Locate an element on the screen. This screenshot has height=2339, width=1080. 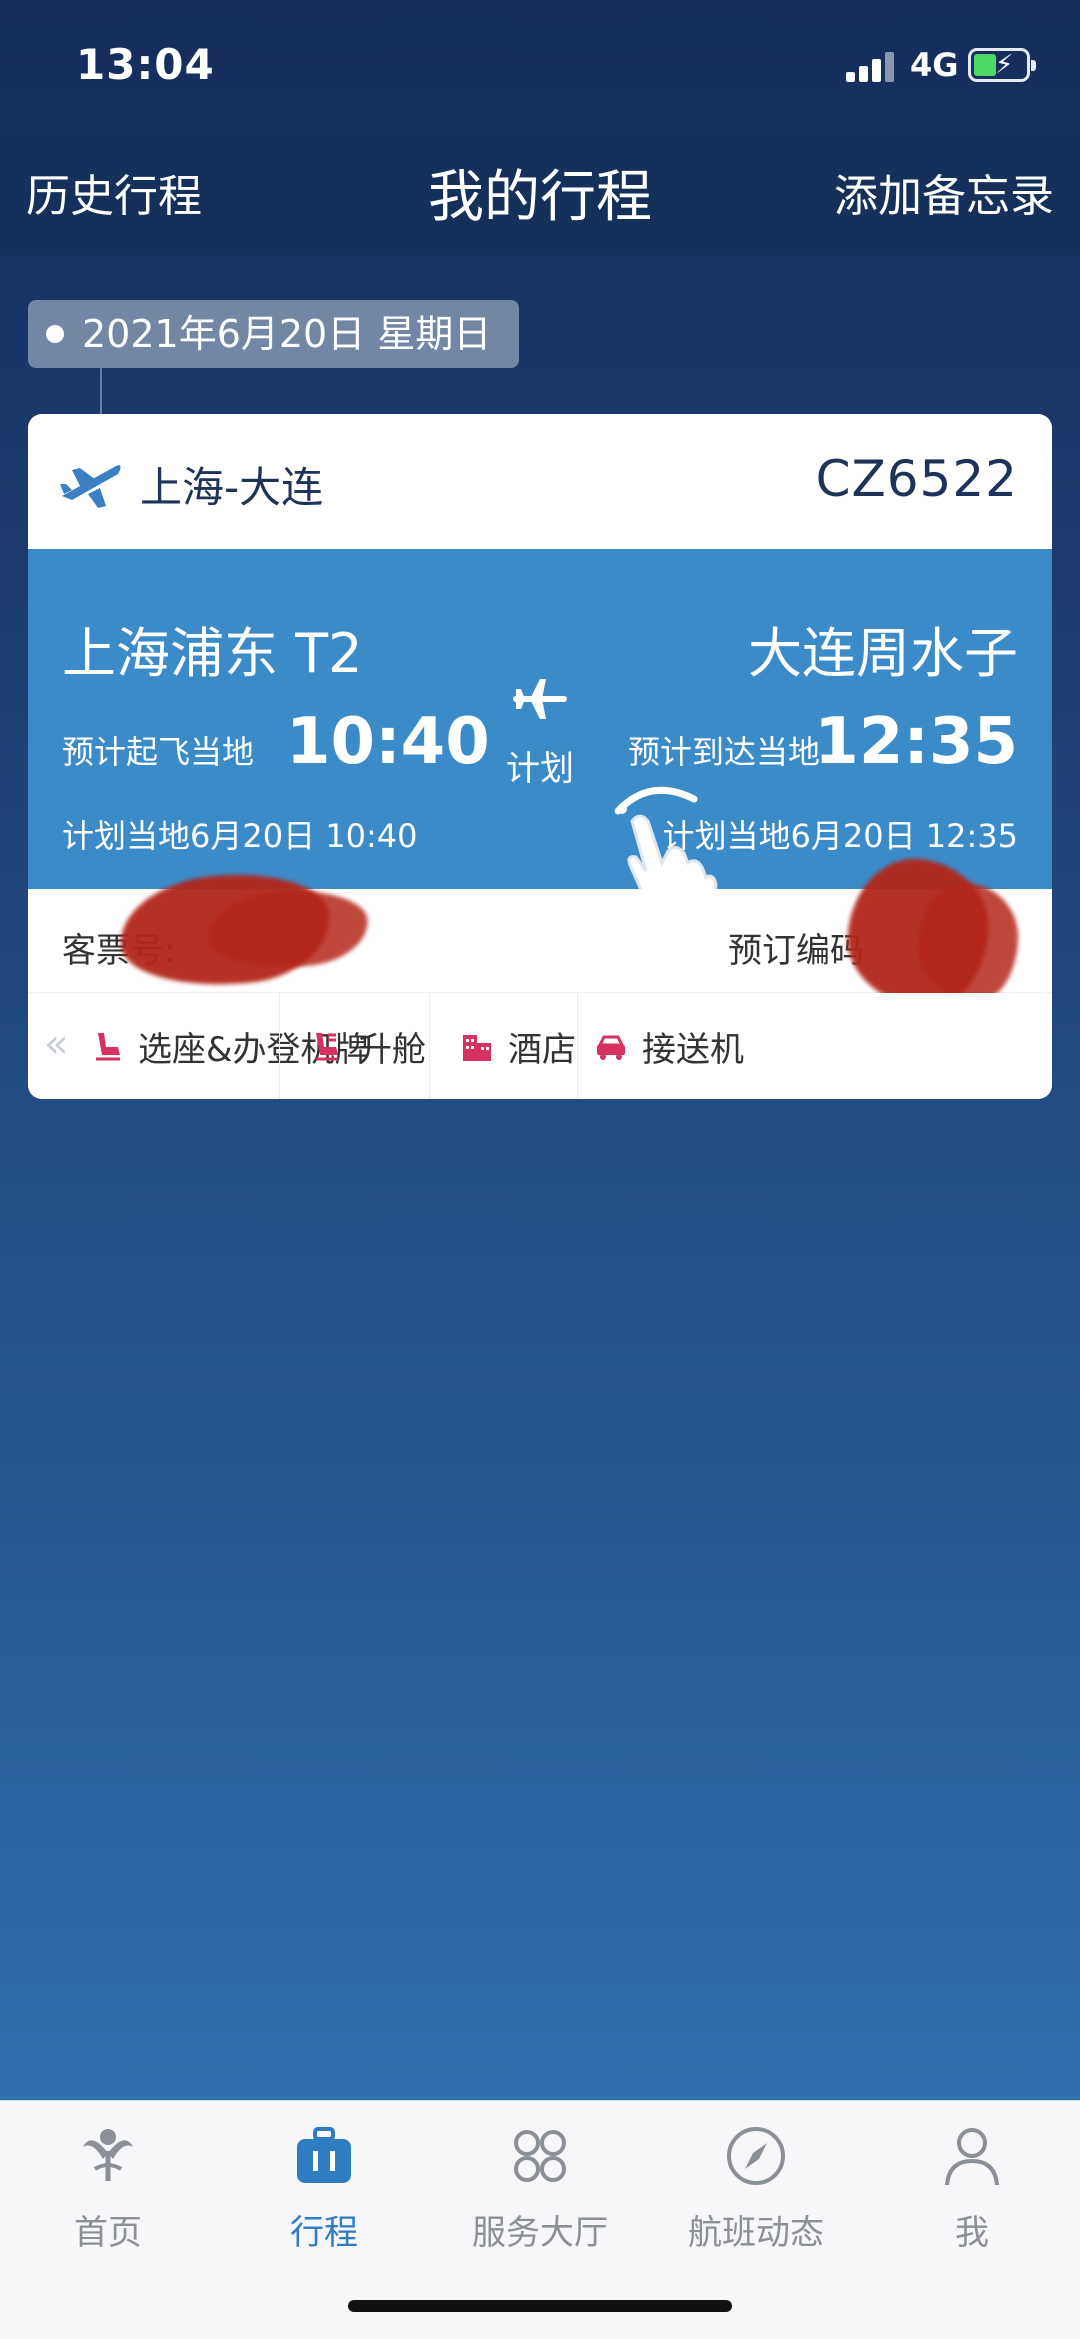
route-title: 上海-大连 is located at coordinates (232, 487).